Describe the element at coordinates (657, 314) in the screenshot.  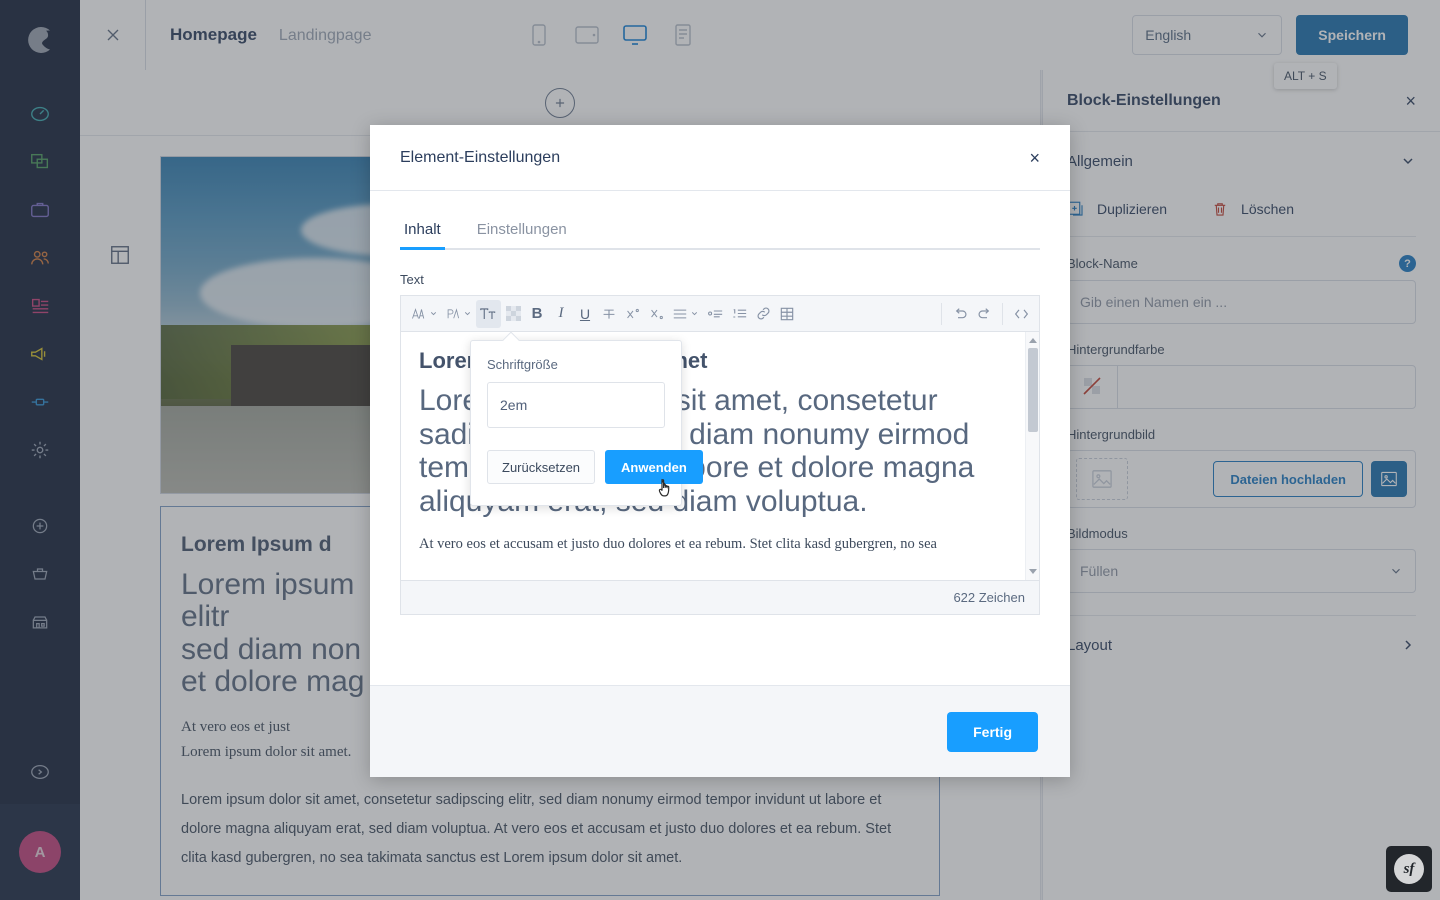
I see `subscript-icon` at that location.